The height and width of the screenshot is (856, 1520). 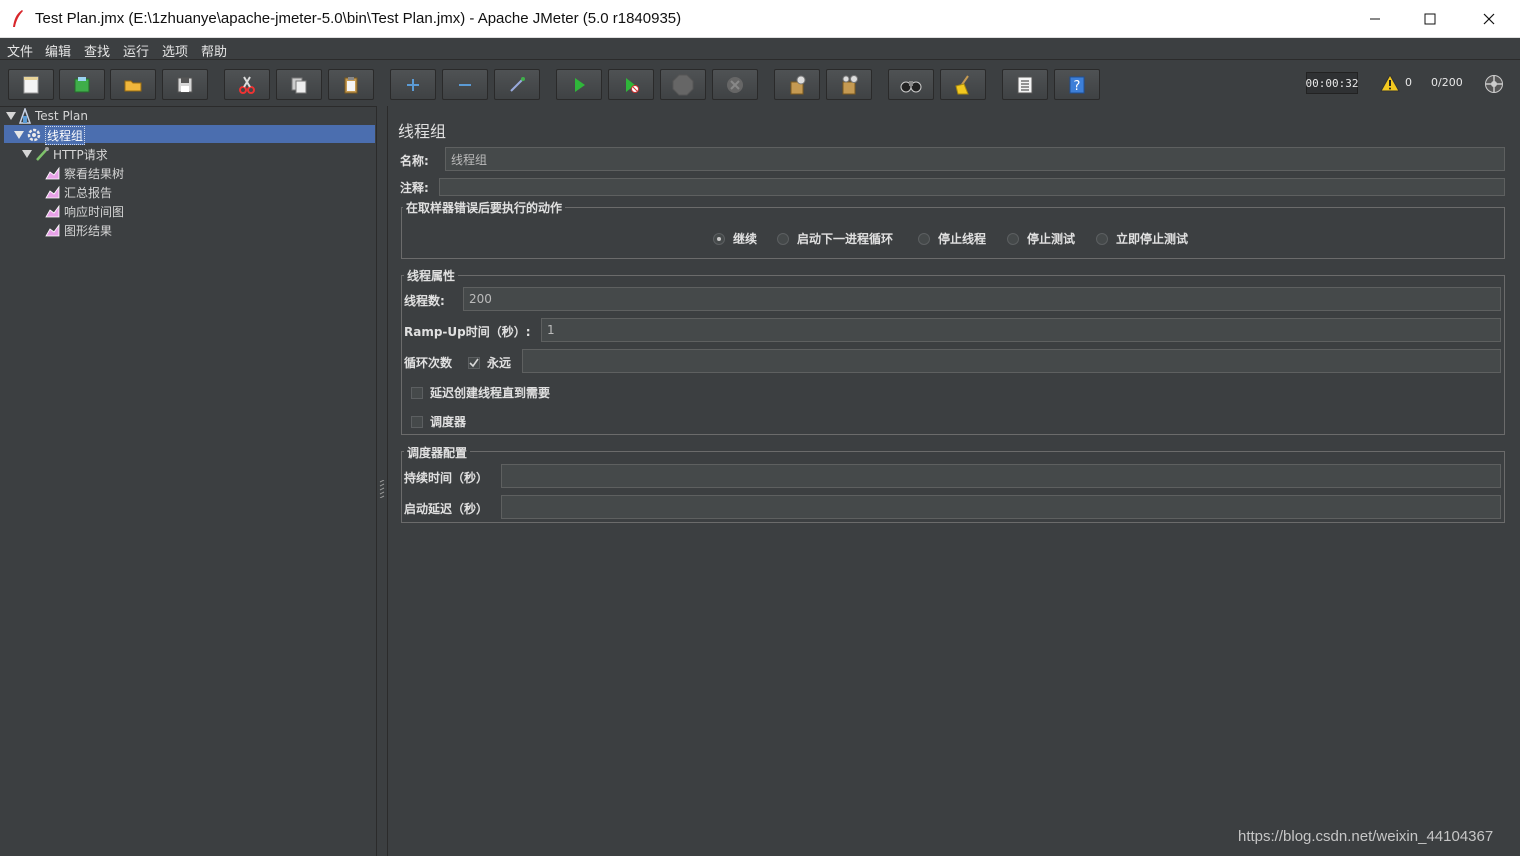 I want to click on maximize-button, so click(x=1430, y=19).